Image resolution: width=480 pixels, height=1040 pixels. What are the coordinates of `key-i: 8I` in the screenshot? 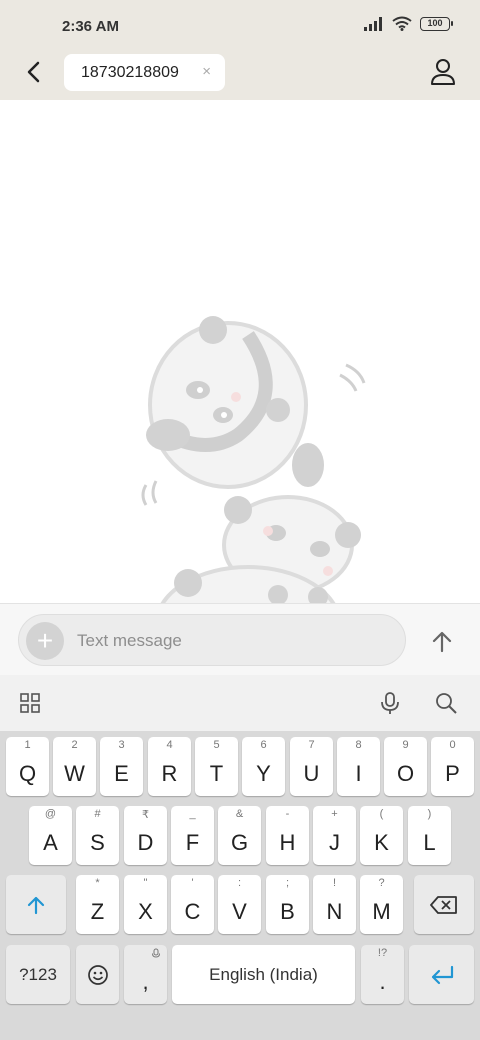 It's located at (358, 766).